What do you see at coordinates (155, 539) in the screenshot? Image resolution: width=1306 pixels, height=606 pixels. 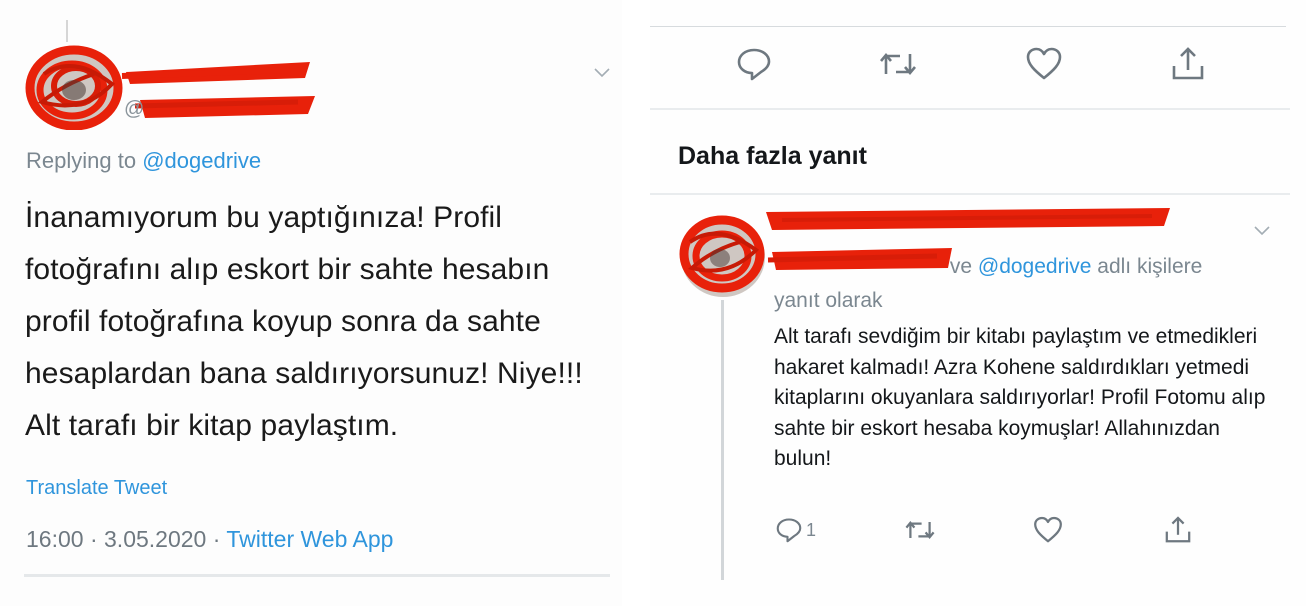 I see `tweet-date: 3.05.2020` at bounding box center [155, 539].